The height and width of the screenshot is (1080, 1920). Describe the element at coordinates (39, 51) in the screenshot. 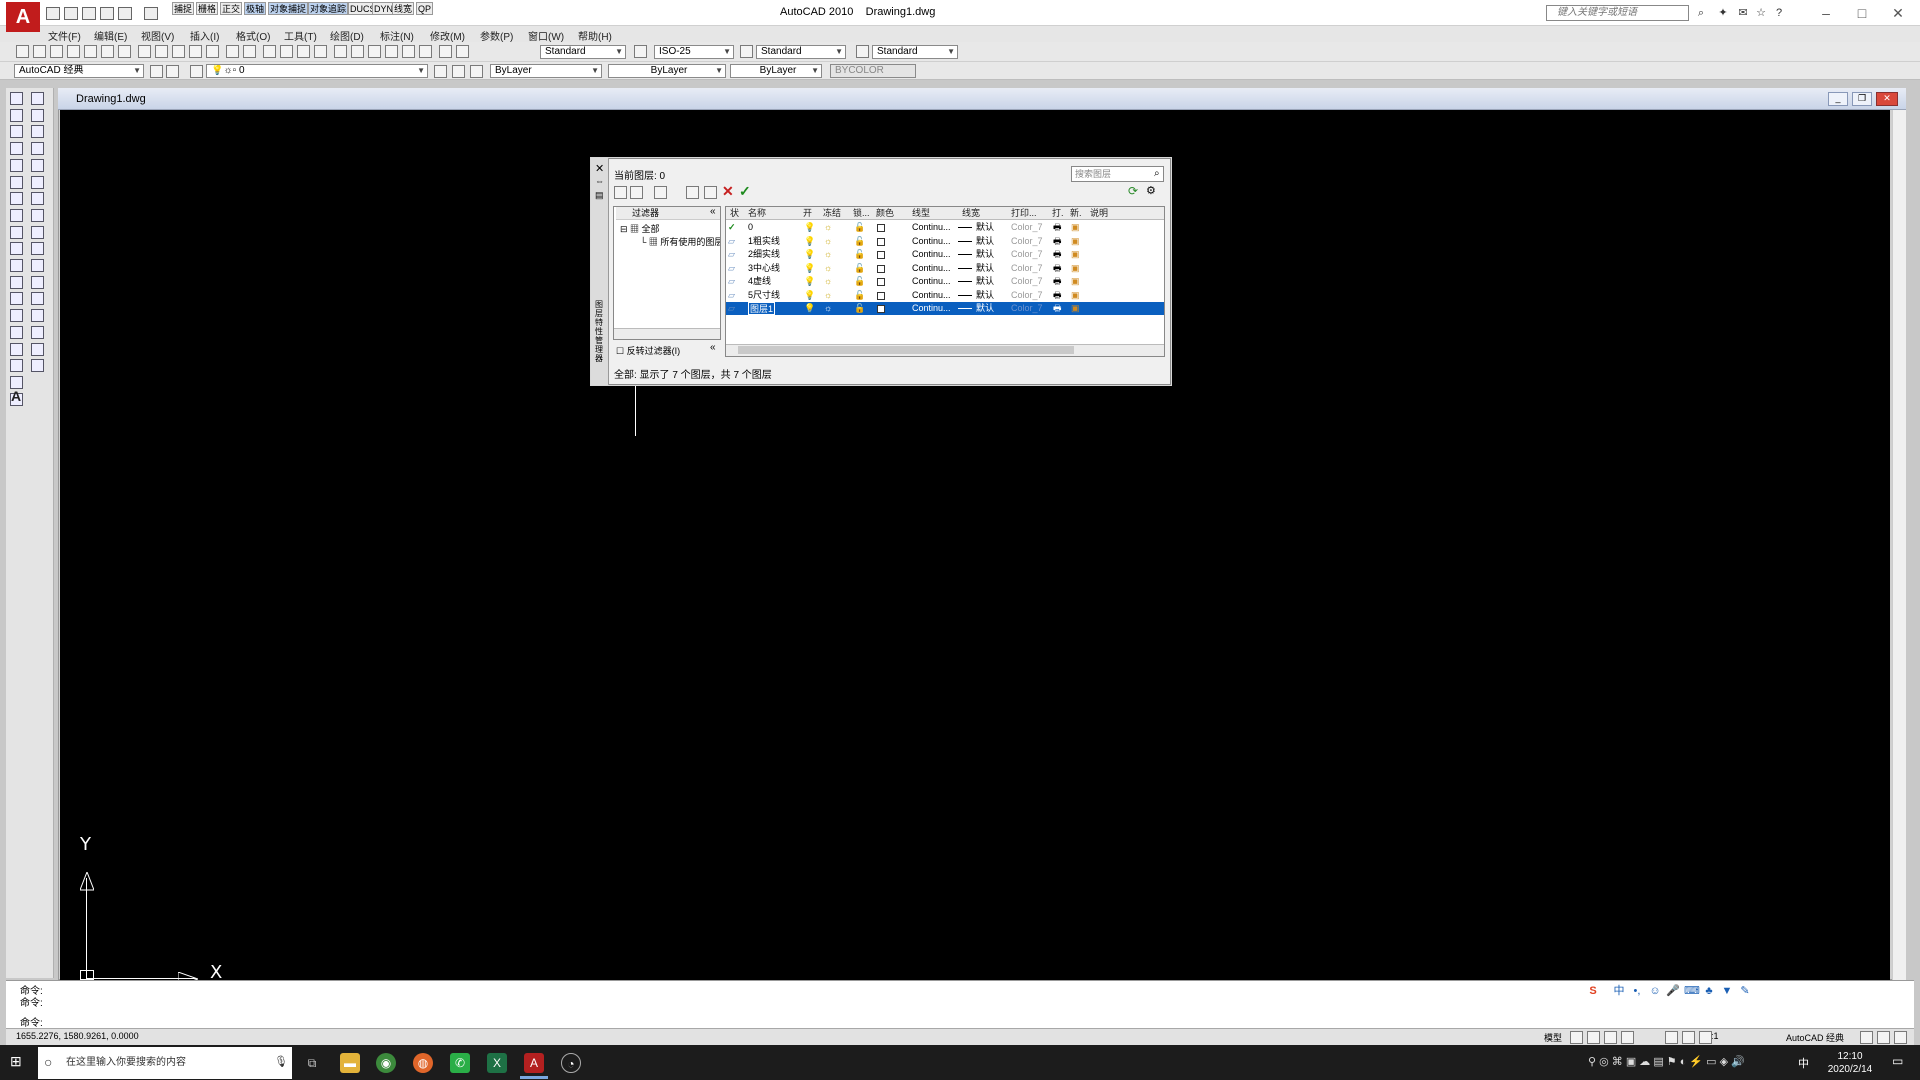

I see `open-icon` at that location.